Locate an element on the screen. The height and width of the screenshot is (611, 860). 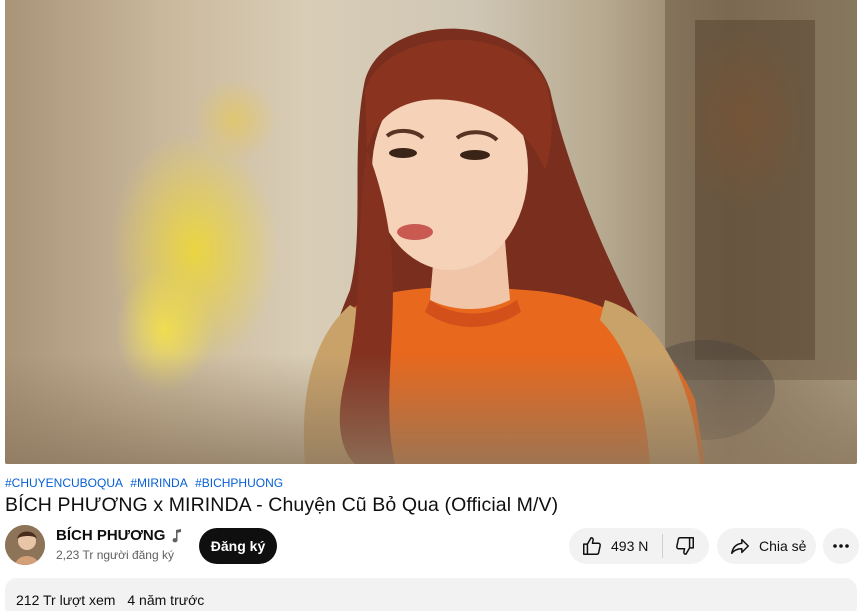
publish-date: 4 năm trước is located at coordinates (166, 600).